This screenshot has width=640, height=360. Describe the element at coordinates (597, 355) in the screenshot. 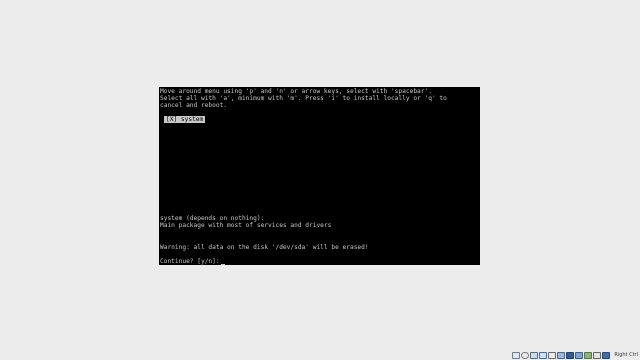

I see `mouse-integration-icon` at that location.